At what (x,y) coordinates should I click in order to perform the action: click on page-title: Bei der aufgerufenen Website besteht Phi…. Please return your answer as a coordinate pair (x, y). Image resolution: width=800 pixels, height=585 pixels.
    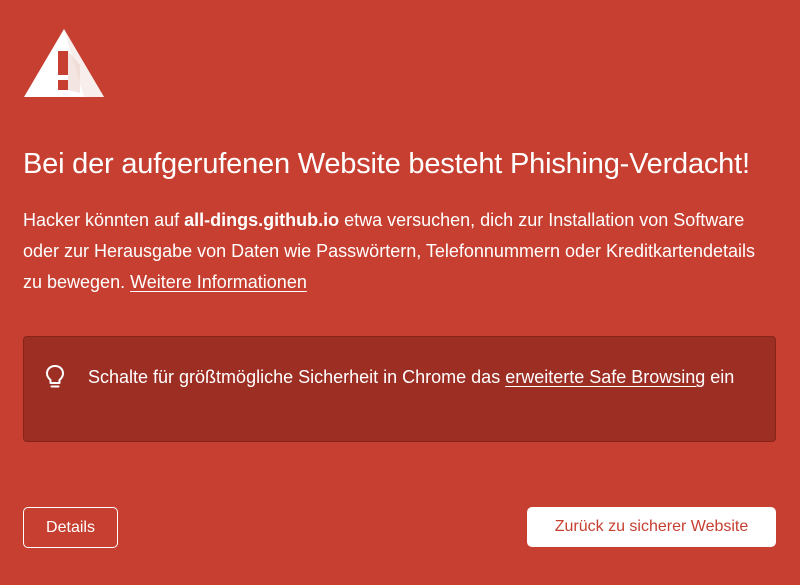
    Looking at the image, I should click on (386, 164).